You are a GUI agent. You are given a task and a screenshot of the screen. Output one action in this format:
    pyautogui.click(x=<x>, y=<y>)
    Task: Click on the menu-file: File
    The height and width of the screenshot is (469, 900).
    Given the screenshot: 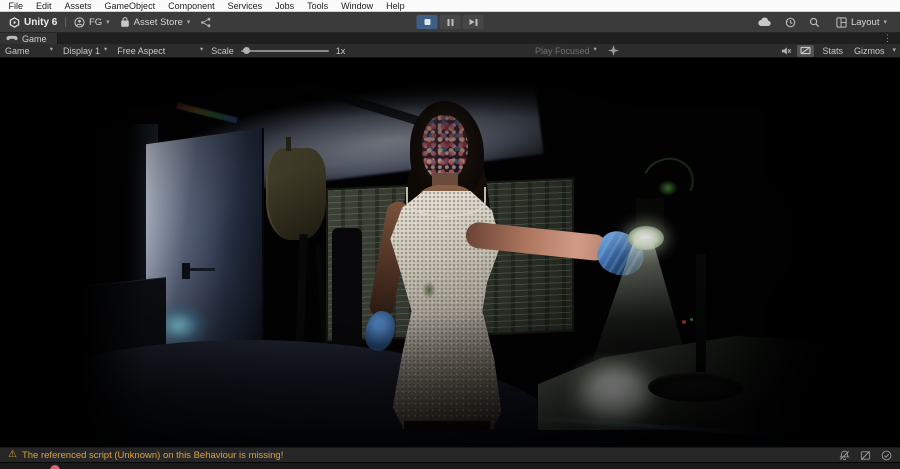 What is the action you would take?
    pyautogui.click(x=16, y=6)
    